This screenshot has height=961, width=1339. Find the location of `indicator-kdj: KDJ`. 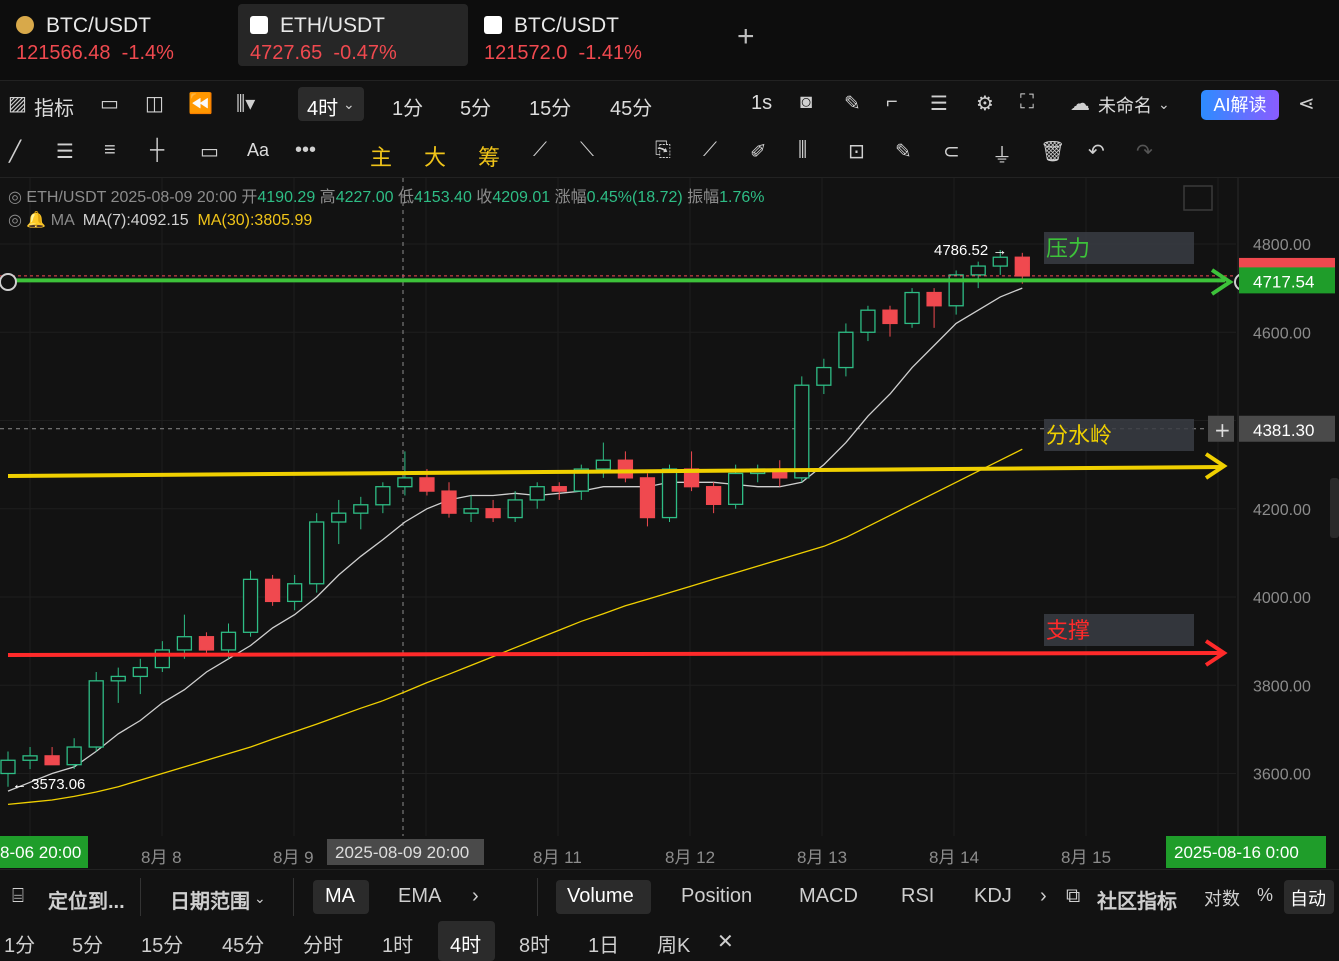

indicator-kdj: KDJ is located at coordinates (993, 896).